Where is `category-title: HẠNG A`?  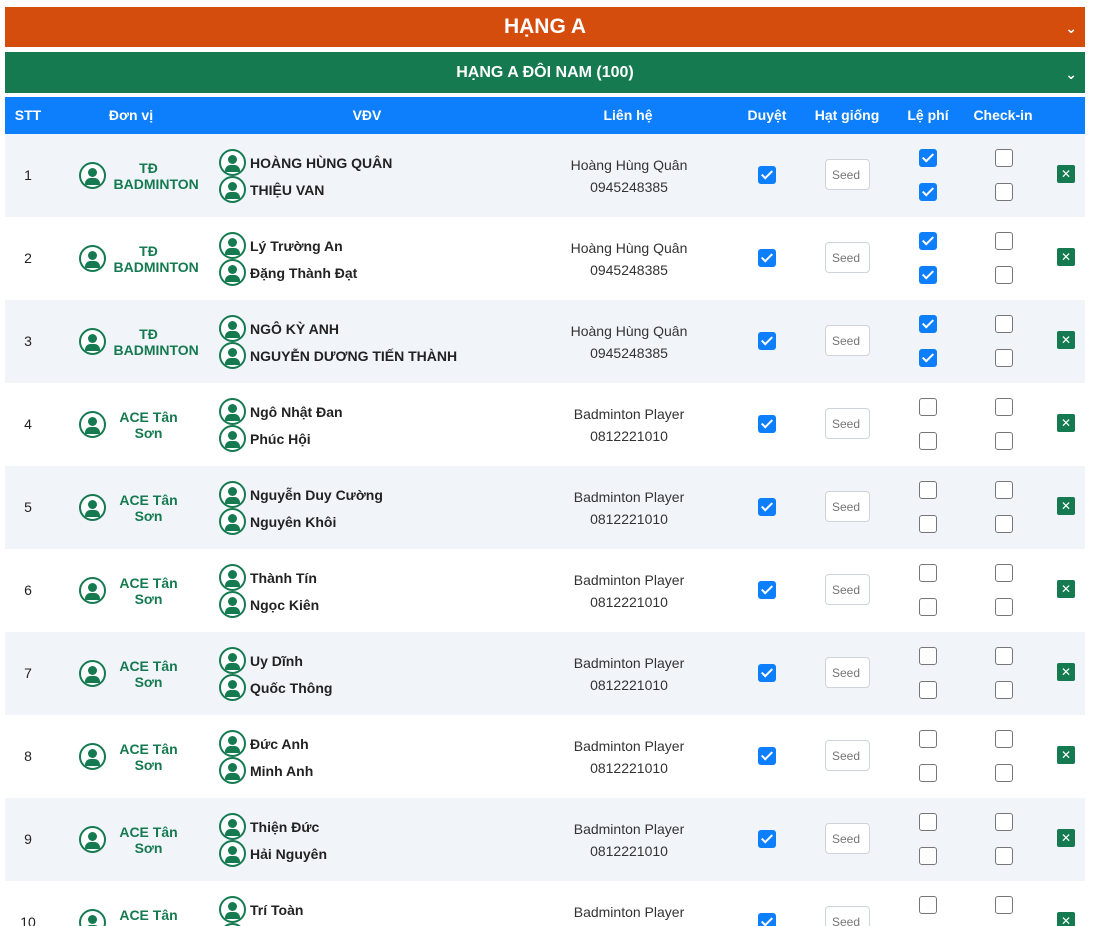 category-title: HẠNG A is located at coordinates (545, 26).